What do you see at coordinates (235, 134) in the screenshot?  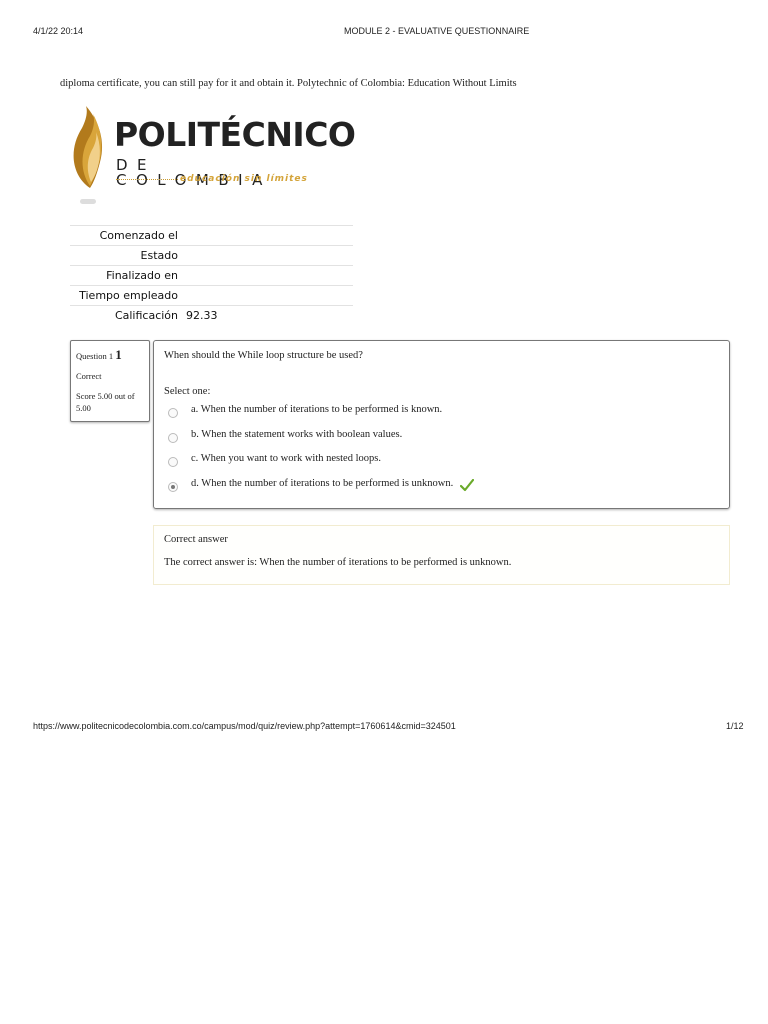 I see `logo-title: POLITÉCNICO` at bounding box center [235, 134].